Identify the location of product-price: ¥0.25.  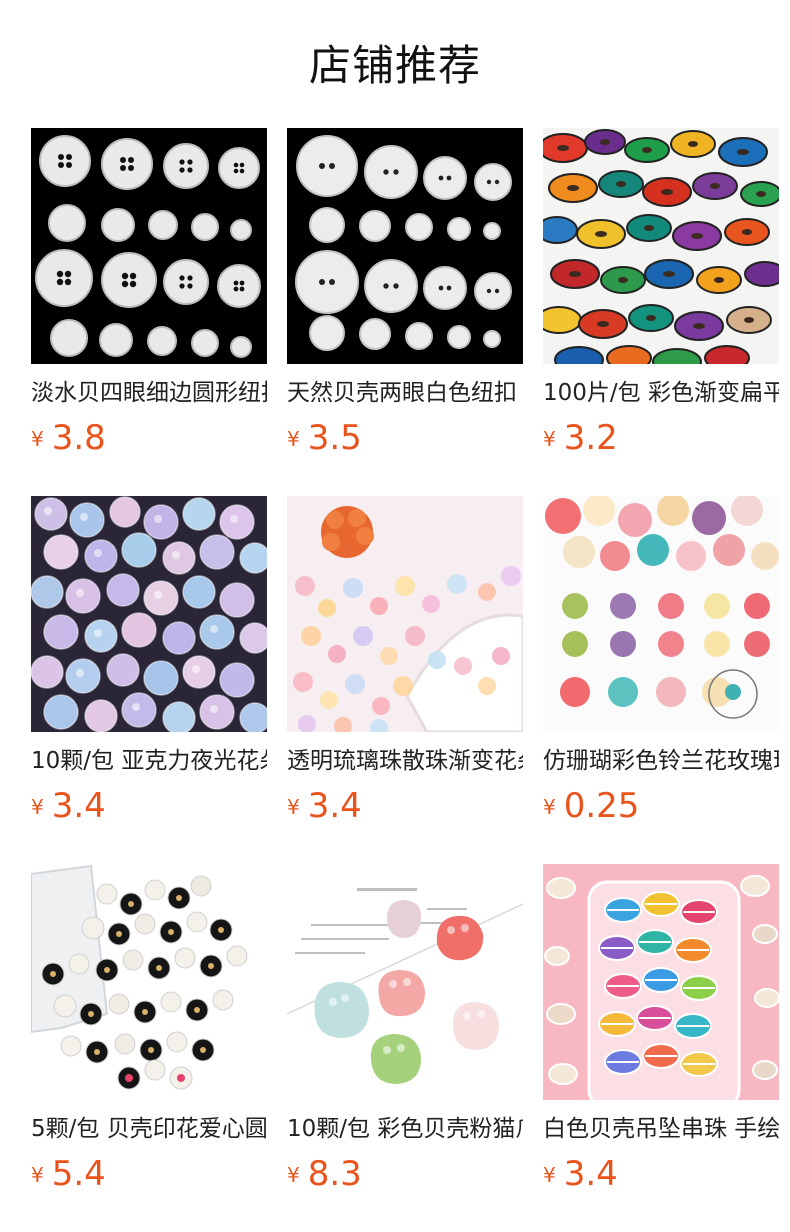
(661, 806).